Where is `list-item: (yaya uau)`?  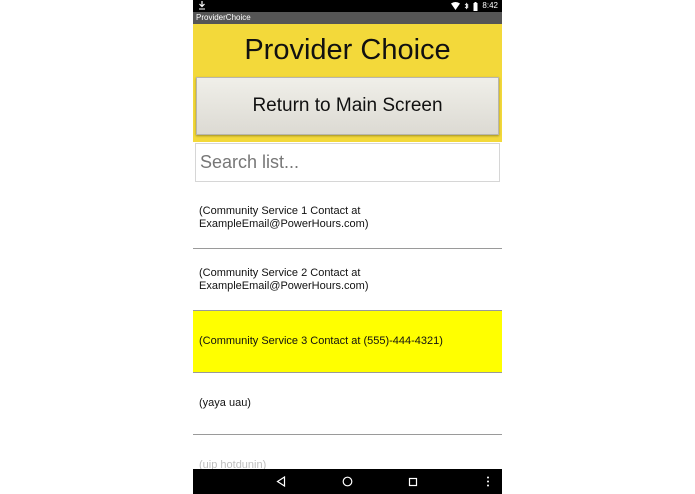 list-item: (yaya uau) is located at coordinates (347, 404).